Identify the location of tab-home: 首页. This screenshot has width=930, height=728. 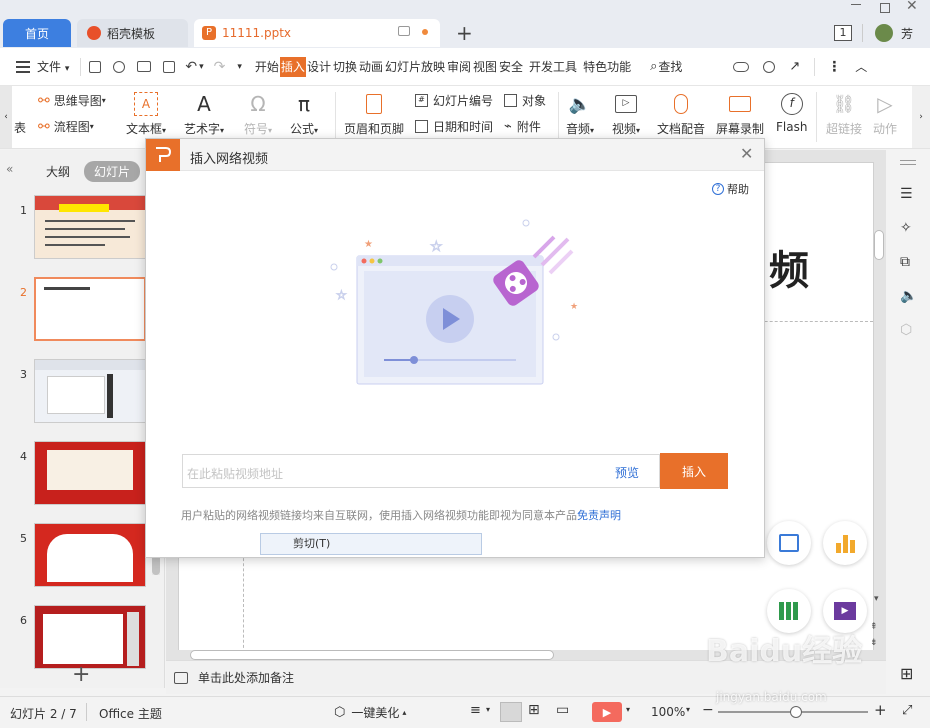
(37, 33).